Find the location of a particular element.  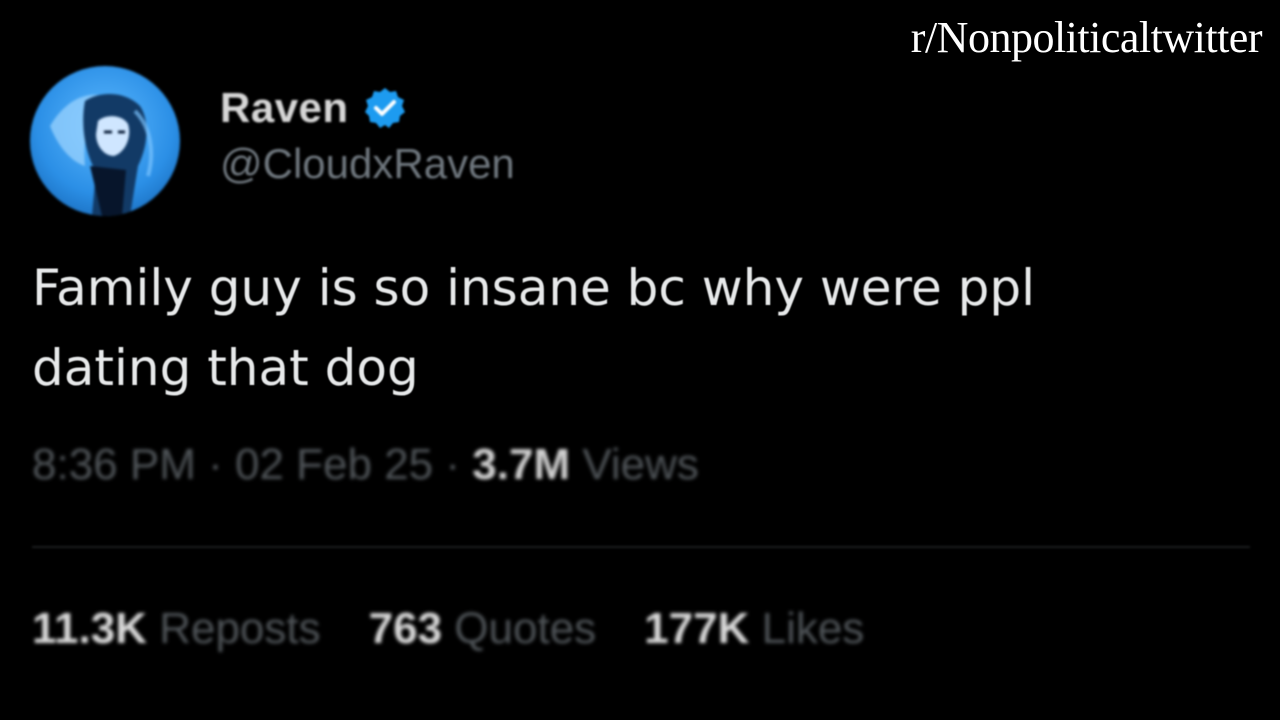

tweet-header: Raven @CloudxRaven is located at coordinates (272, 141).